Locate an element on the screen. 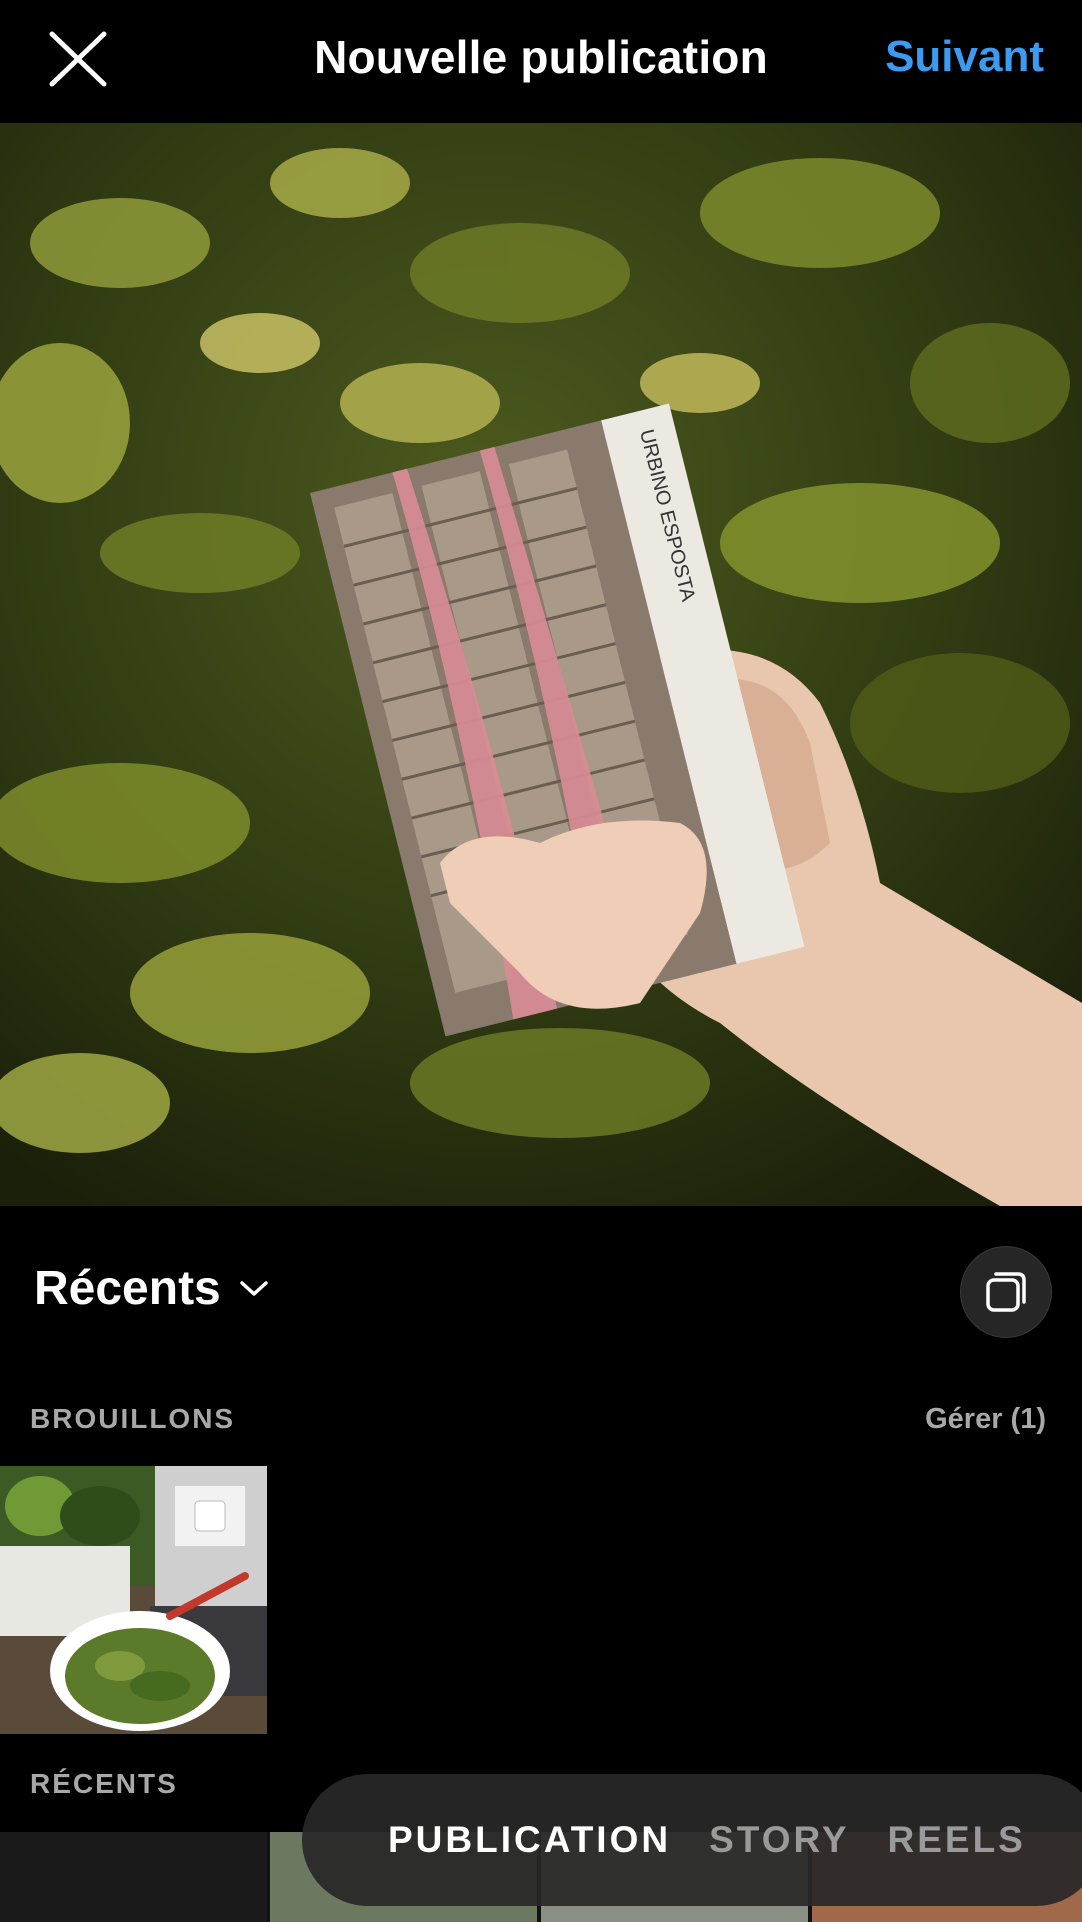 The height and width of the screenshot is (1922, 1082). mode-selector: PUBLICATION STORY REELS is located at coordinates (692, 1840).